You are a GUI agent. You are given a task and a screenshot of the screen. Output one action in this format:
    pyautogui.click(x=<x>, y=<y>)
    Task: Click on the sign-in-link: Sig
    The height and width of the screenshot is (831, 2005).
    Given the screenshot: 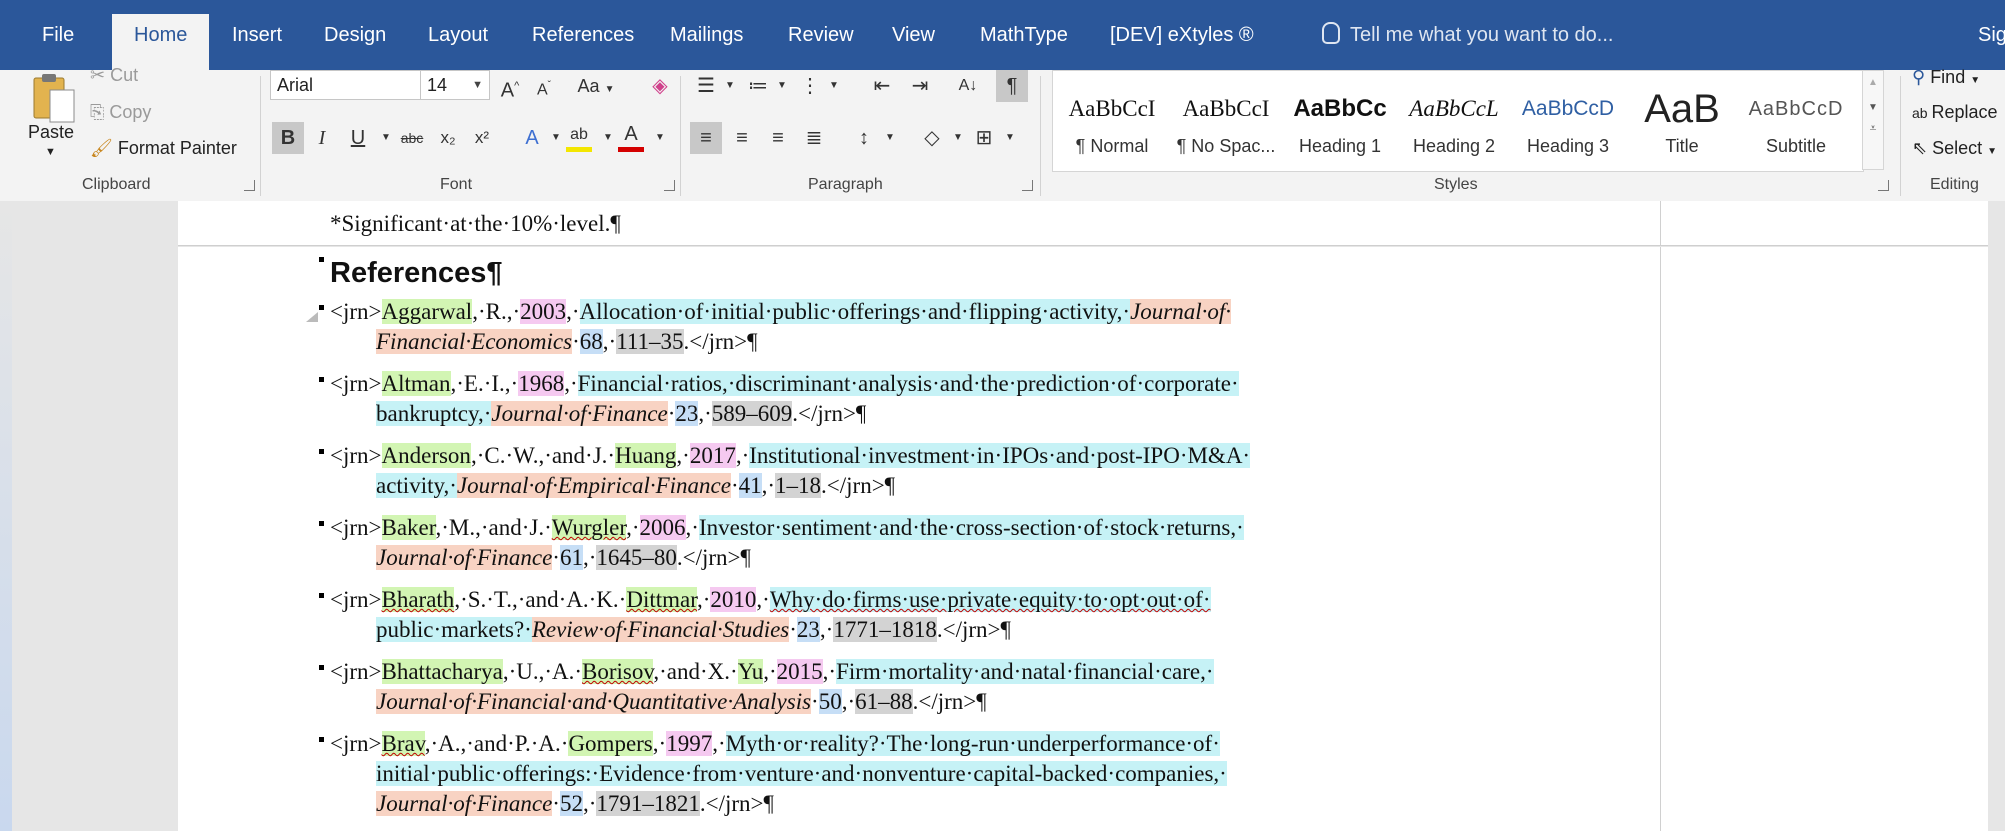 What is the action you would take?
    pyautogui.click(x=1991, y=35)
    